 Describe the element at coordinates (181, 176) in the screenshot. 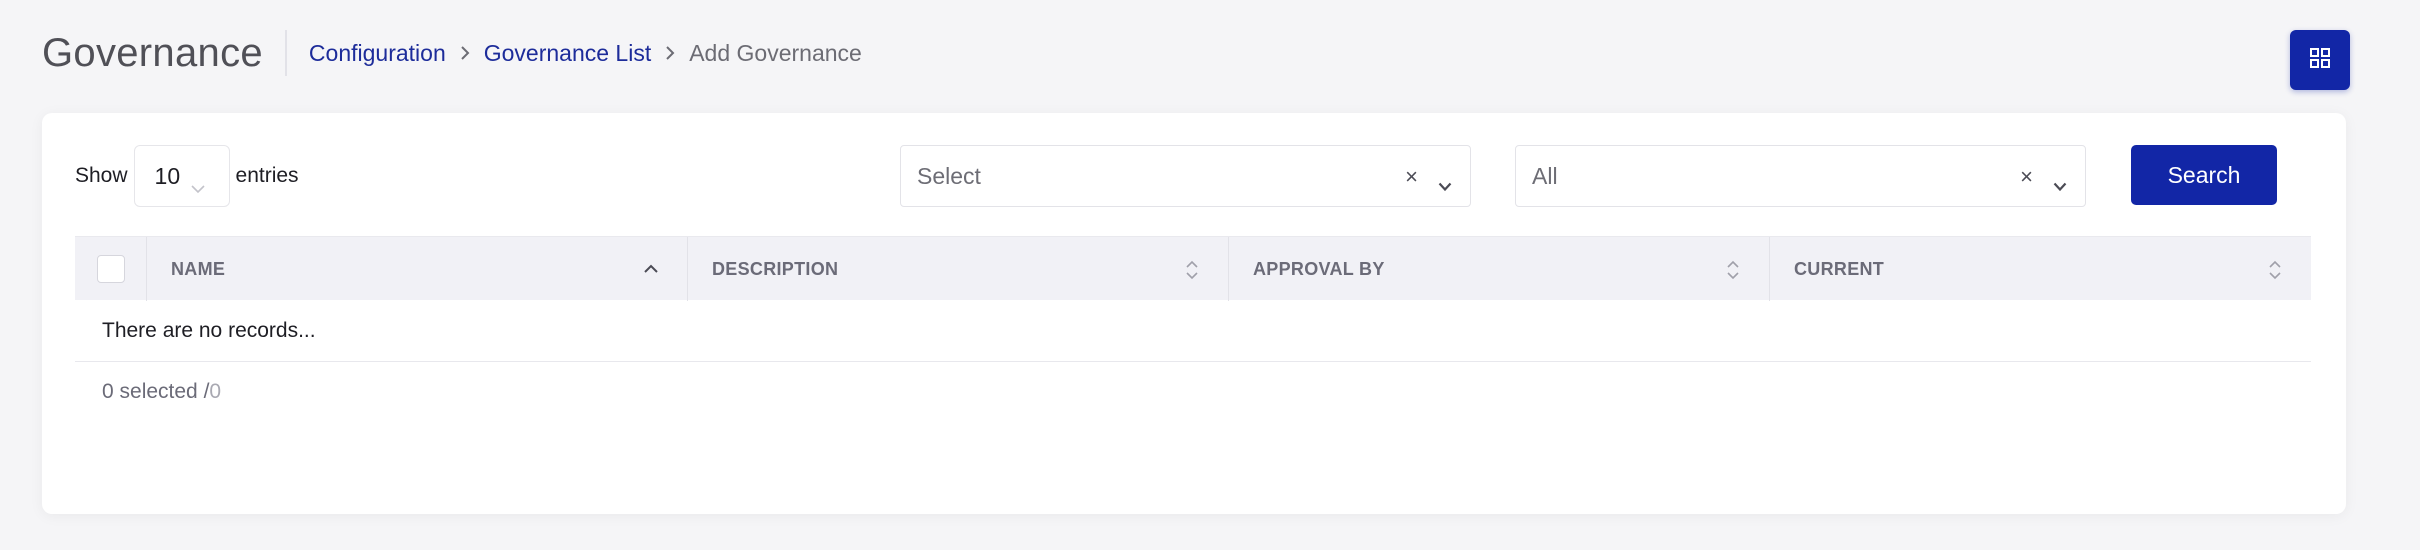

I see `entries-per-page-select: 10` at that location.